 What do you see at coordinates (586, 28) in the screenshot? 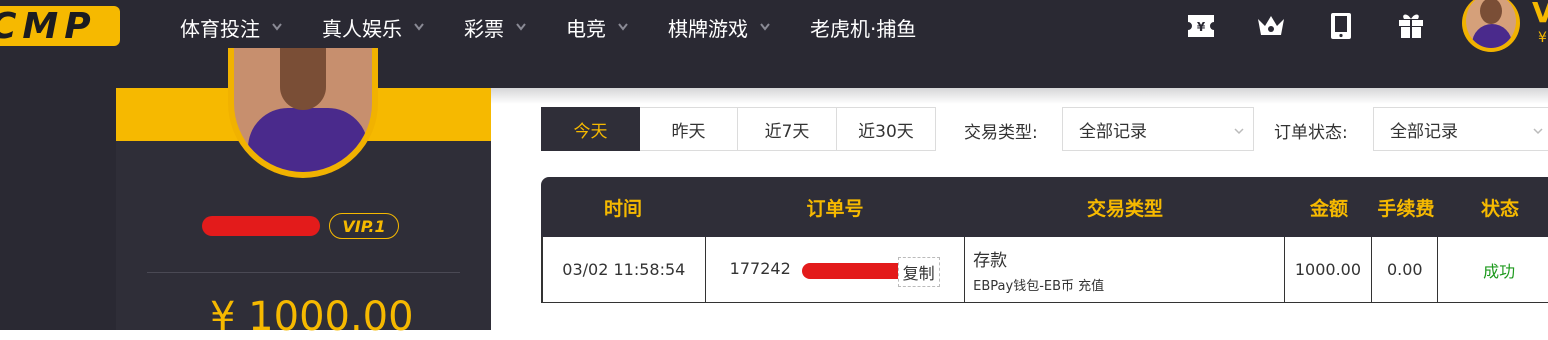
I see `nav-item-label: 电竞` at bounding box center [586, 28].